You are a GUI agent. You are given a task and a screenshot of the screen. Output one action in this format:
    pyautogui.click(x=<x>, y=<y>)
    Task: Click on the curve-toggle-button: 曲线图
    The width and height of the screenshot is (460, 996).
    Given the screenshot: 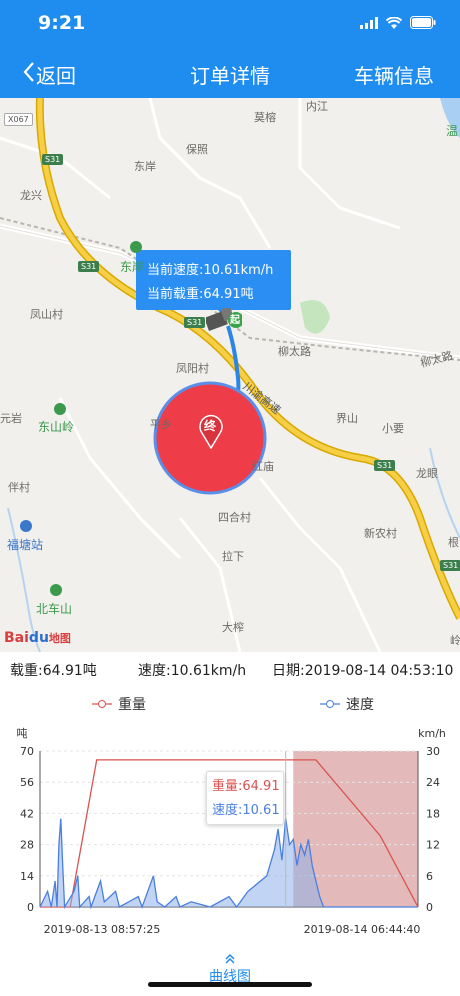 What is the action you would take?
    pyautogui.click(x=230, y=969)
    